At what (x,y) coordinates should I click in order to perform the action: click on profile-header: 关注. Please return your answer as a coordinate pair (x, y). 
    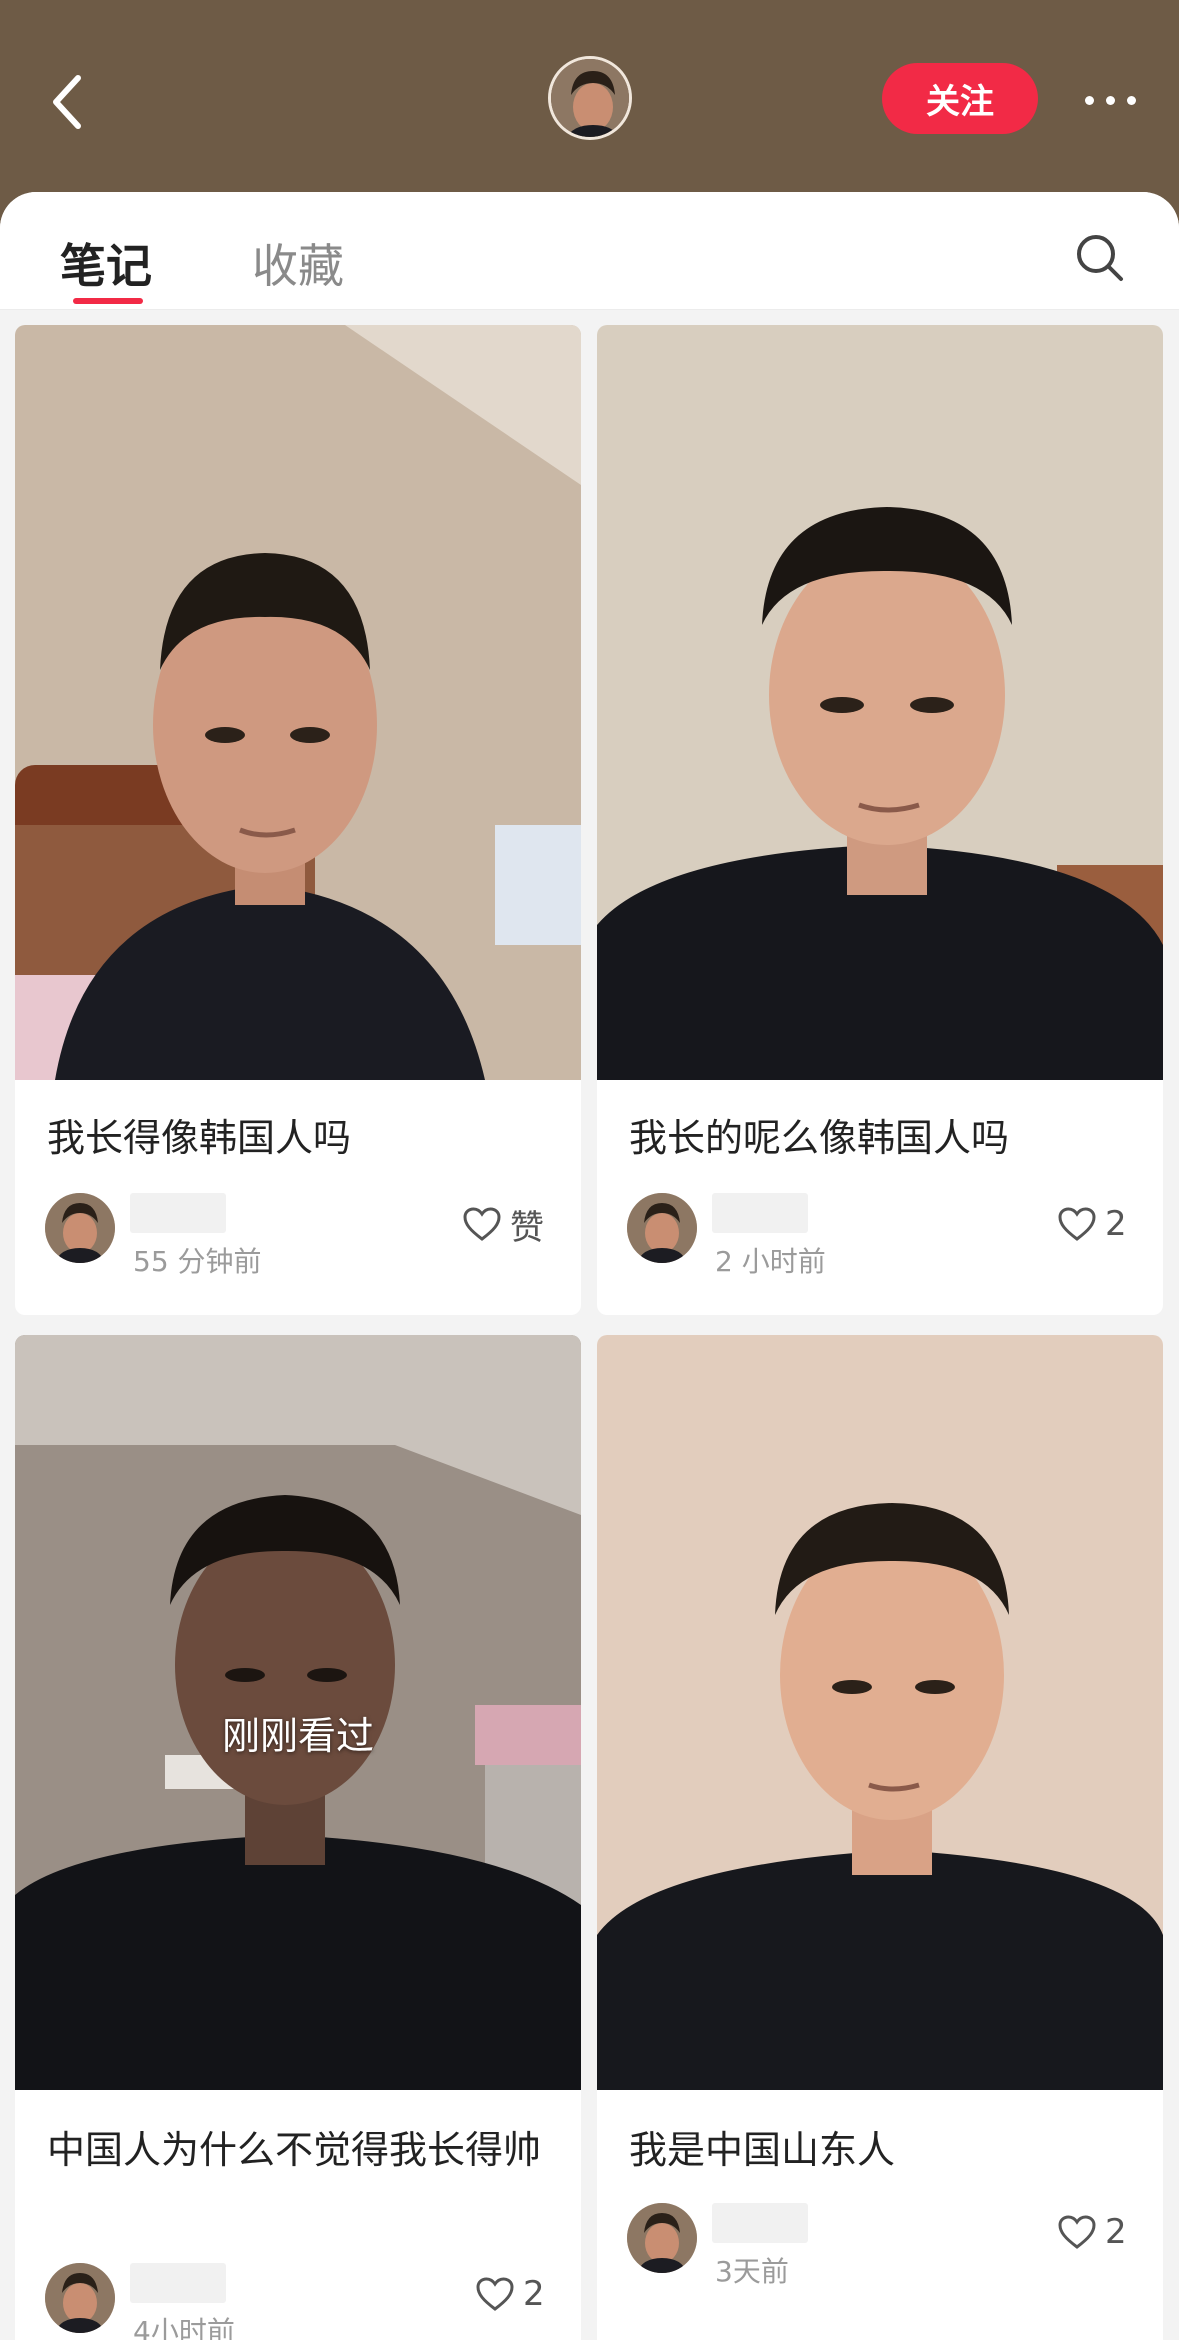
    Looking at the image, I should click on (589, 100).